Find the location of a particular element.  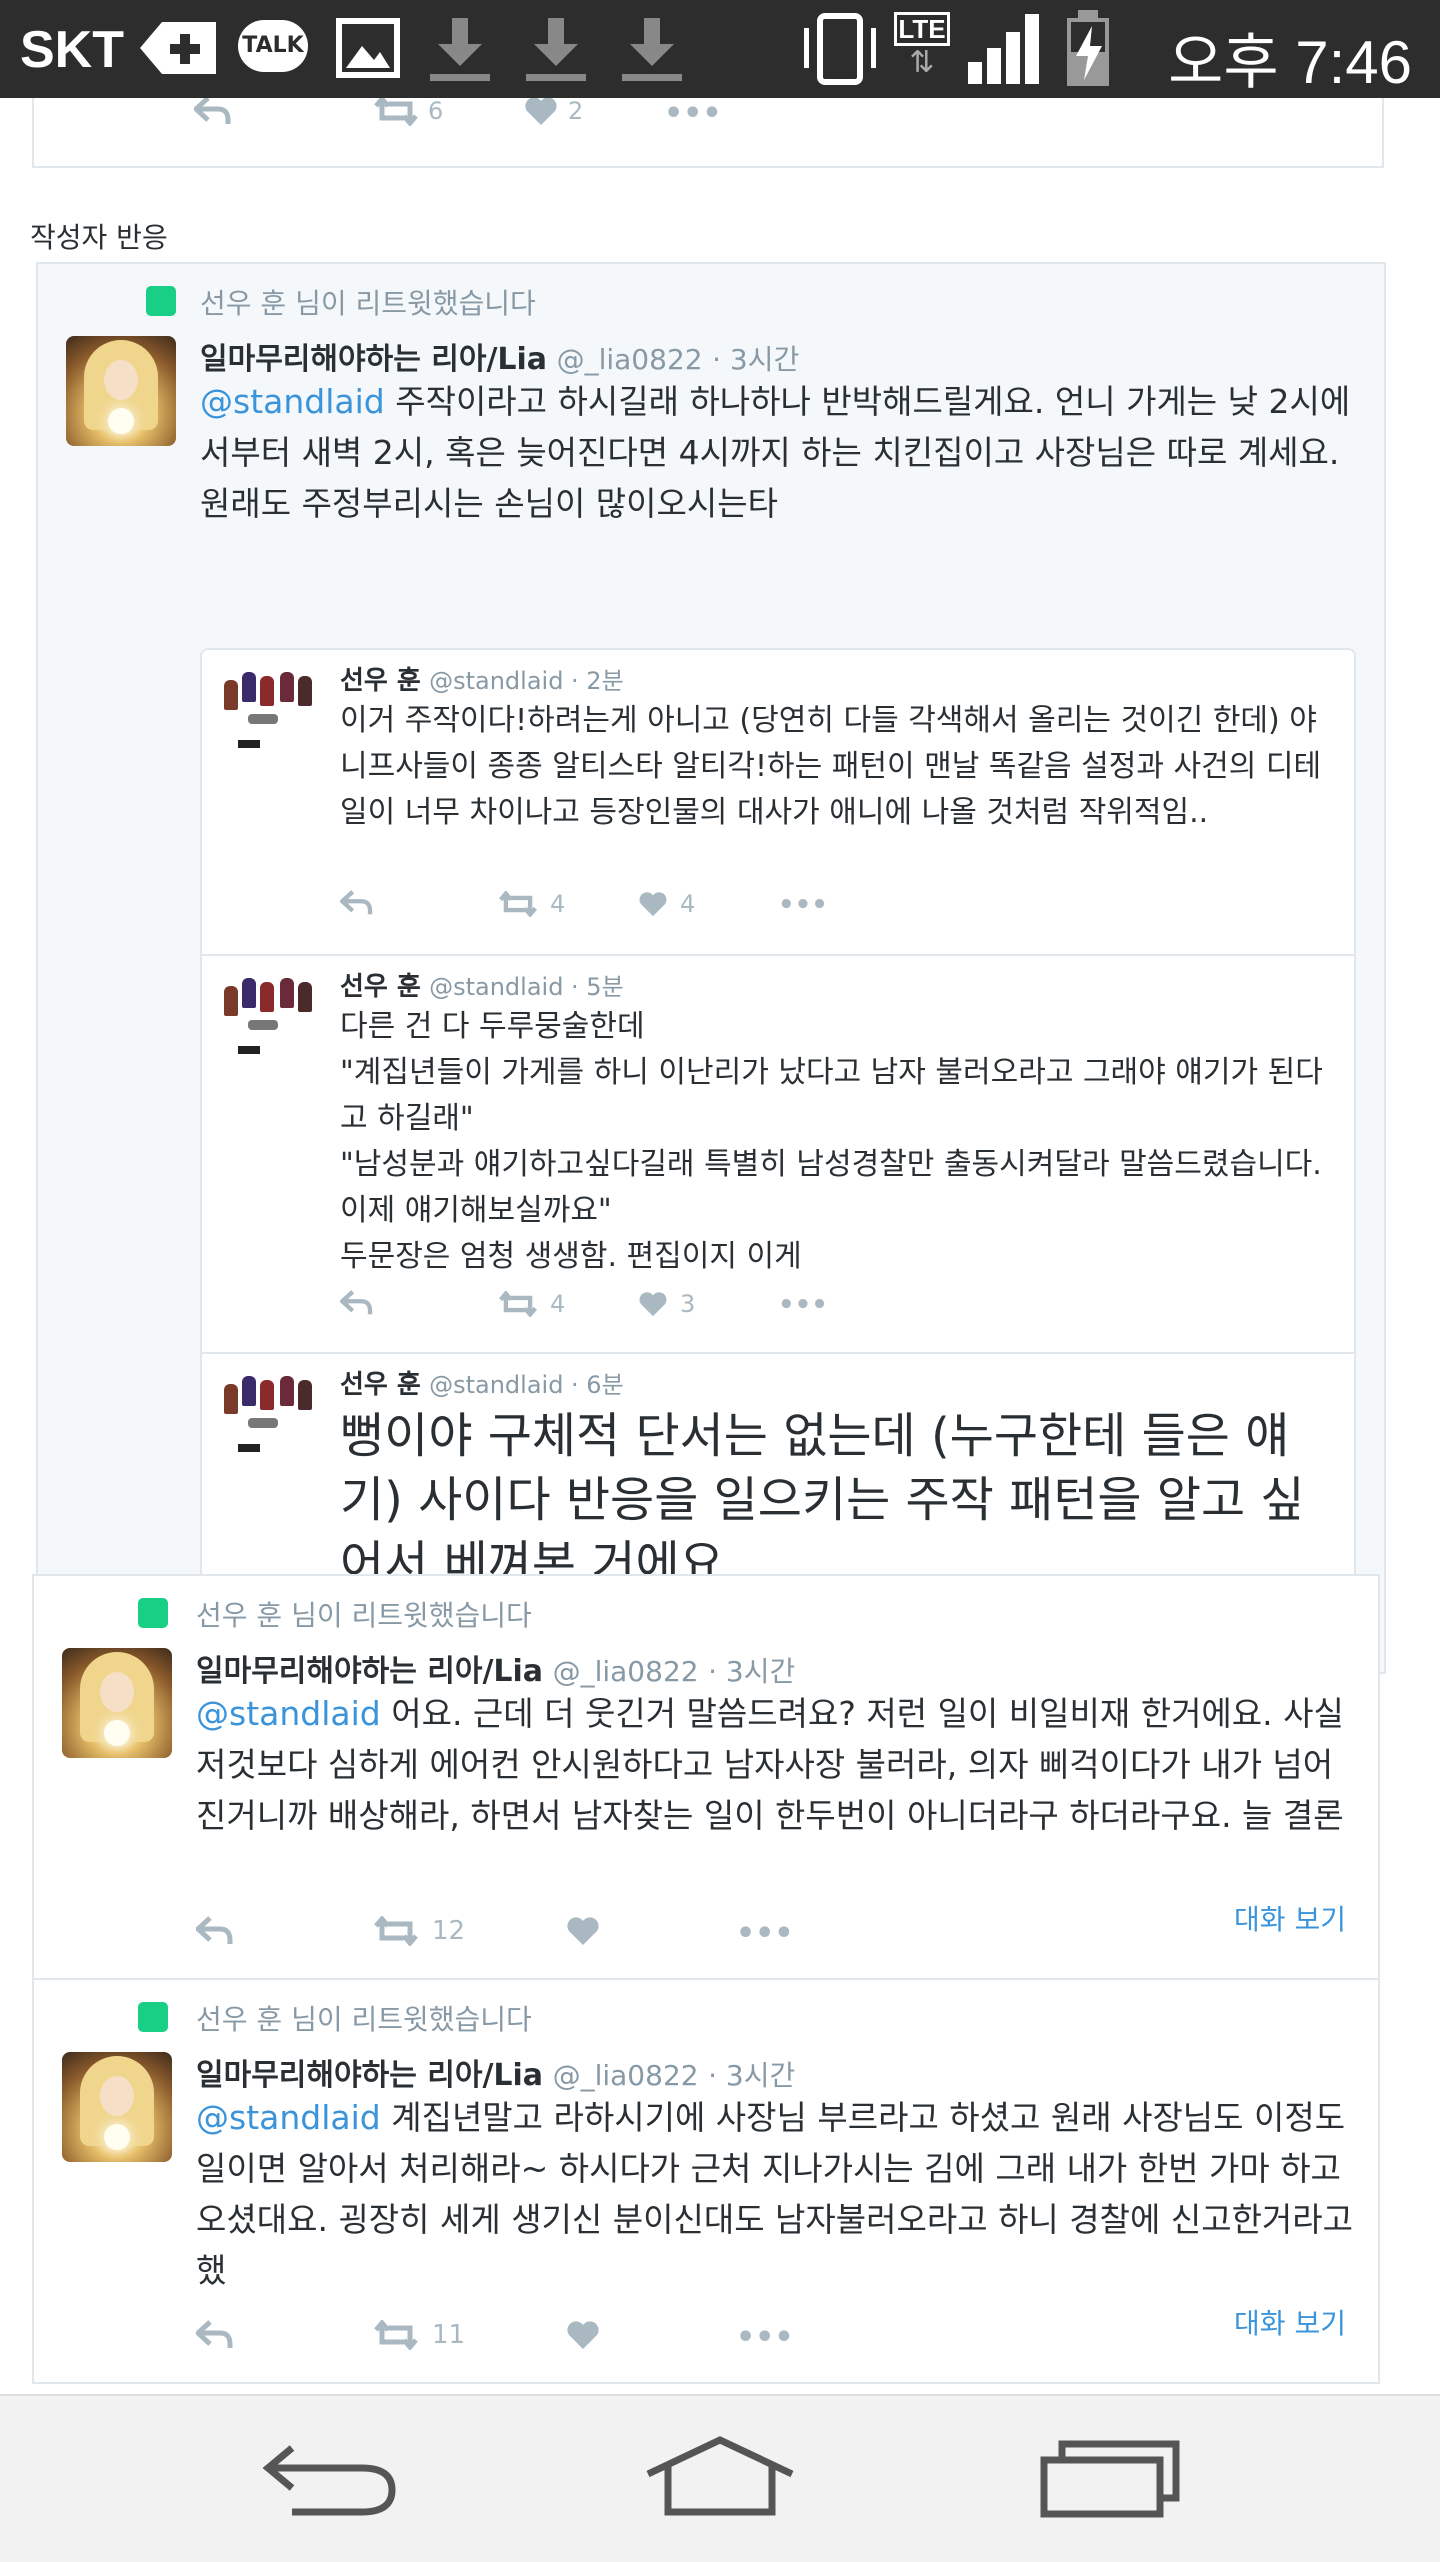

like-button: 4 is located at coordinates (666, 904).